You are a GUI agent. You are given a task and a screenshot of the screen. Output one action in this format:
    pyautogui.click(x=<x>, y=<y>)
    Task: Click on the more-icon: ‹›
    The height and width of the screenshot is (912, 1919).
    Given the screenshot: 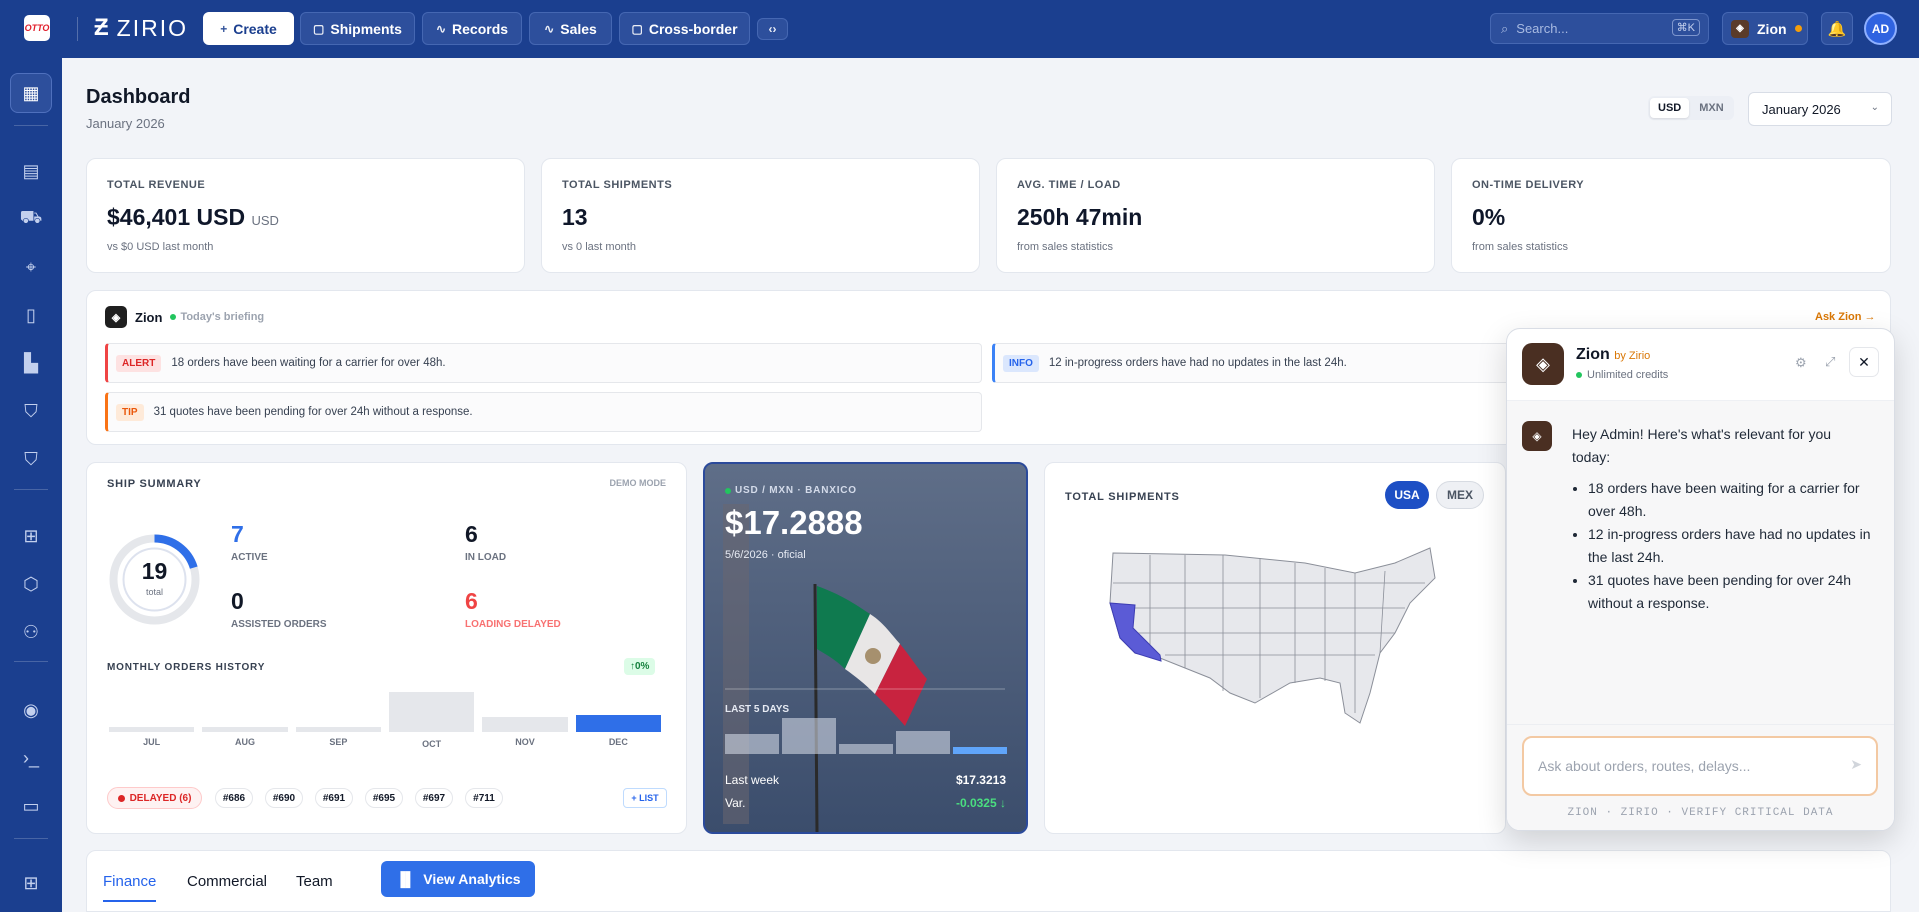 What is the action you would take?
    pyautogui.click(x=772, y=29)
    